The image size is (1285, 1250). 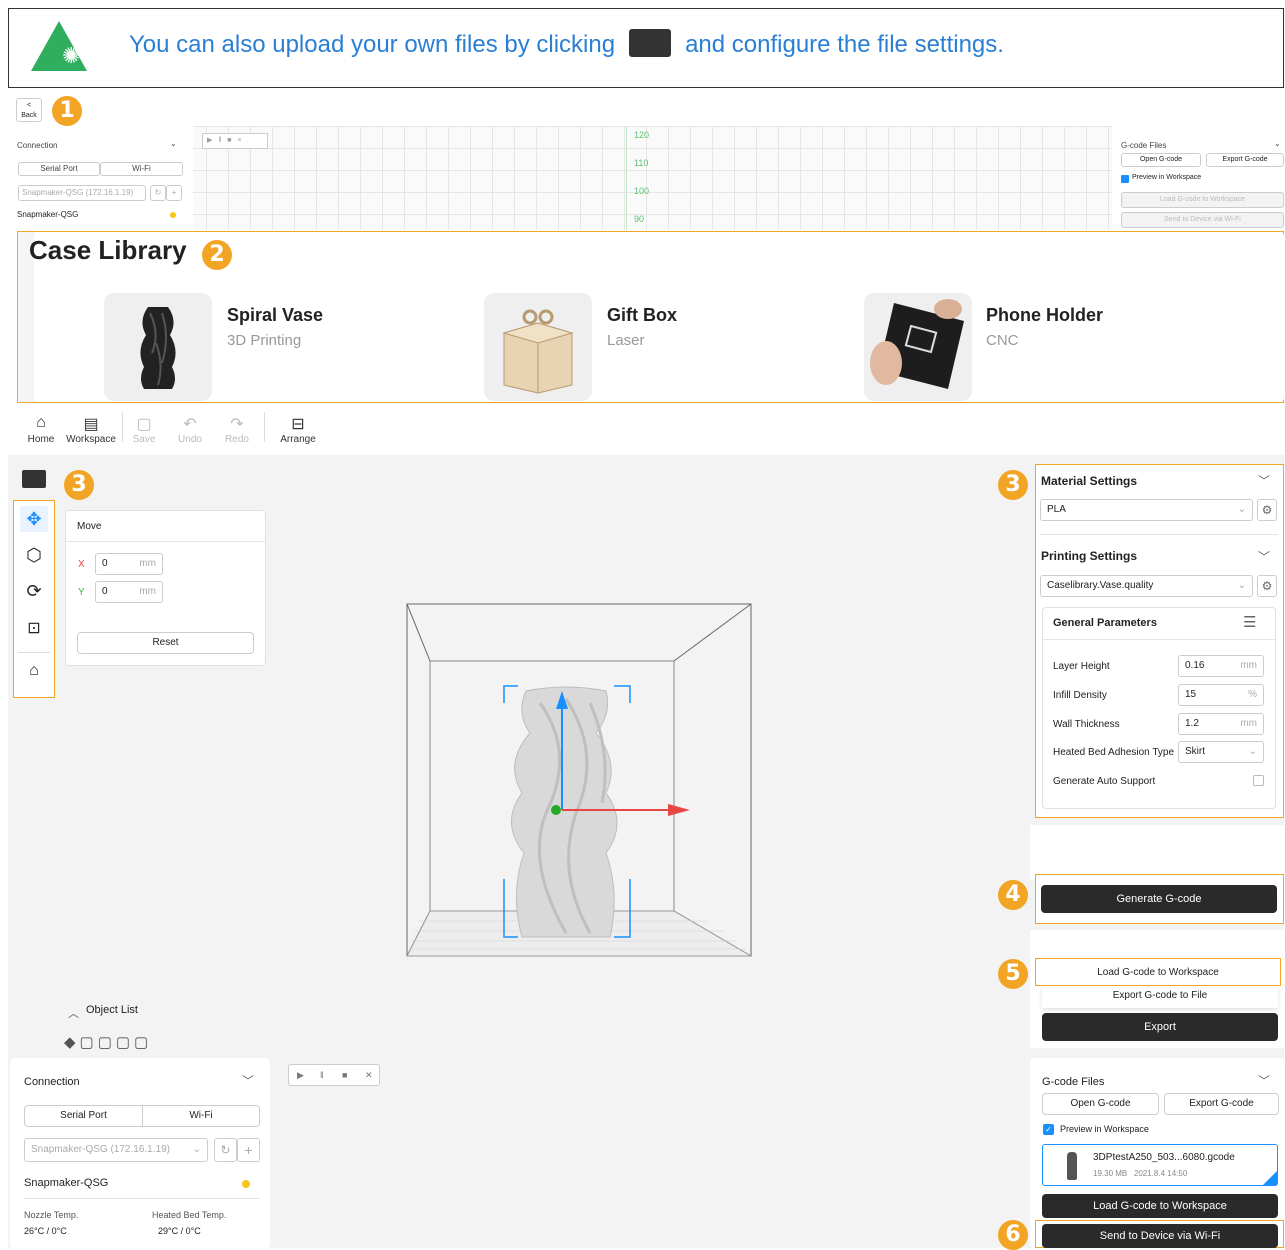 What do you see at coordinates (91, 429) in the screenshot?
I see `workspace-button: ▤ Workspace` at bounding box center [91, 429].